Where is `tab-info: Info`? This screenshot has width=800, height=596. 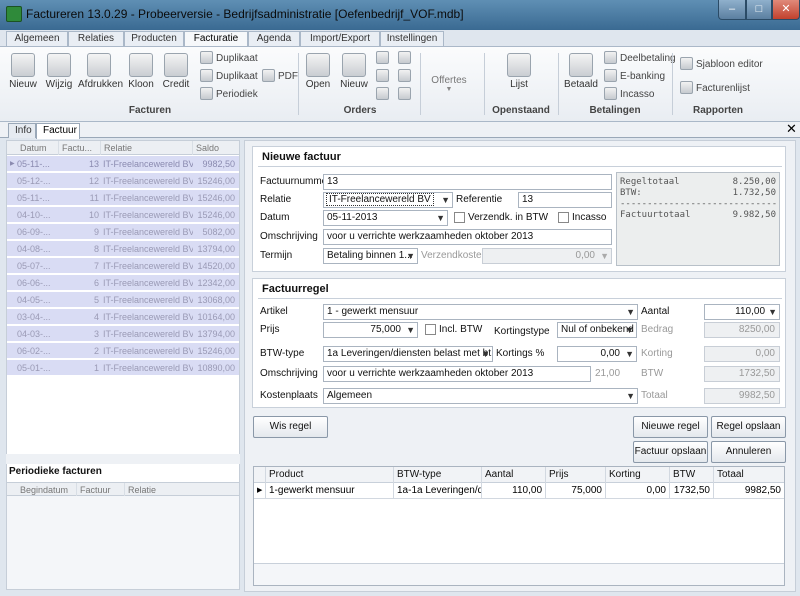 tab-info: Info is located at coordinates (22, 130).